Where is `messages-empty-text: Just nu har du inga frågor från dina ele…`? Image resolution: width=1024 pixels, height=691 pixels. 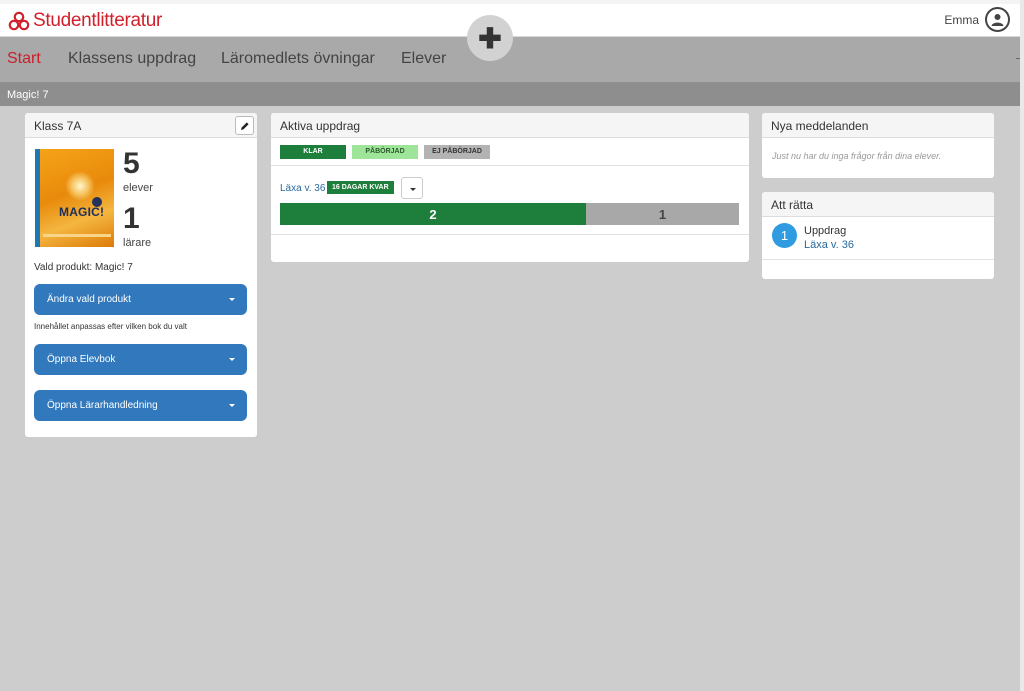
messages-empty-text: Just nu har du inga frågor från dina ele… is located at coordinates (857, 156).